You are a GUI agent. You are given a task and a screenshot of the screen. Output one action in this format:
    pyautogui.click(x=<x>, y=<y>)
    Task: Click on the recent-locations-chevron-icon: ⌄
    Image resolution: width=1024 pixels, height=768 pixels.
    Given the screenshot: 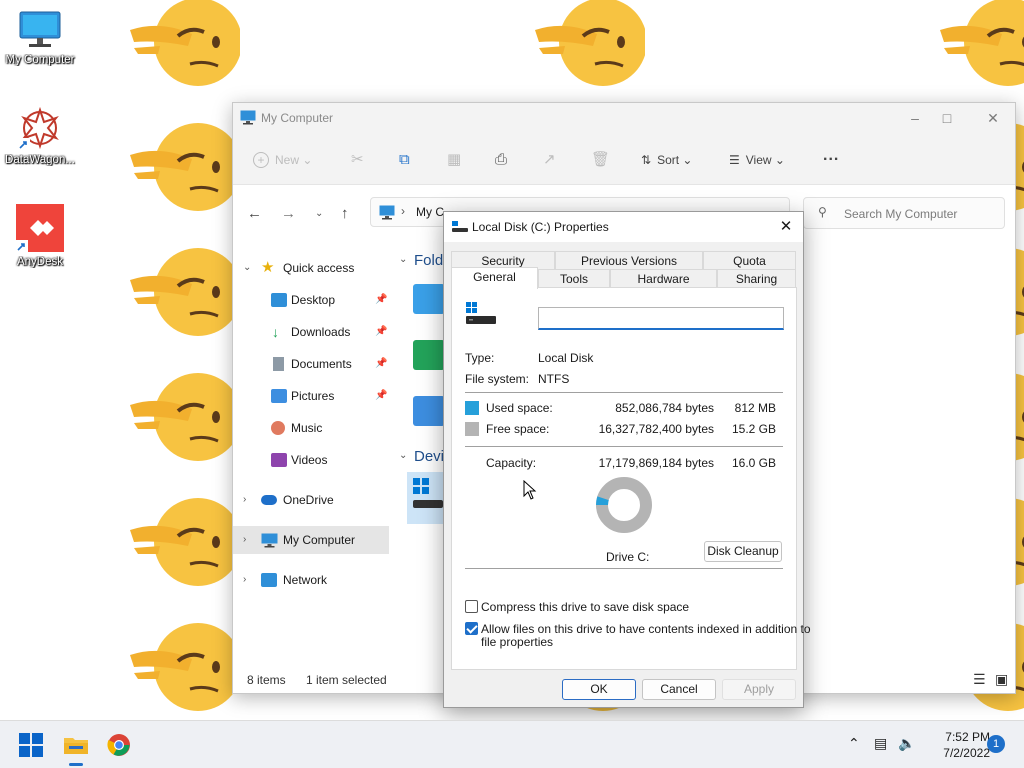 What is the action you would take?
    pyautogui.click(x=319, y=214)
    